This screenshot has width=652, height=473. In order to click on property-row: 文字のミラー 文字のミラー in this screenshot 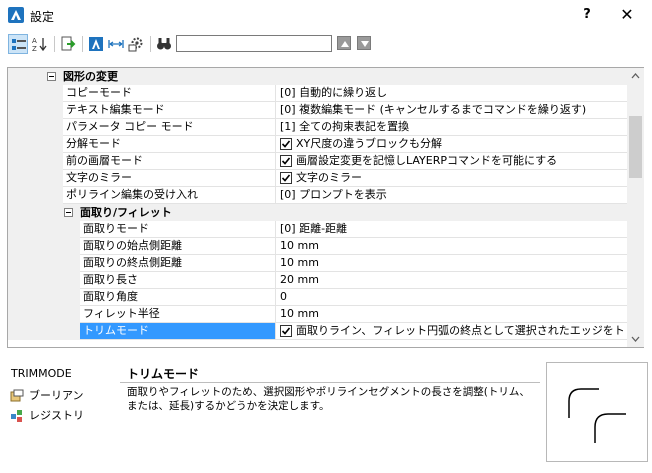, I will do `click(317, 178)`.